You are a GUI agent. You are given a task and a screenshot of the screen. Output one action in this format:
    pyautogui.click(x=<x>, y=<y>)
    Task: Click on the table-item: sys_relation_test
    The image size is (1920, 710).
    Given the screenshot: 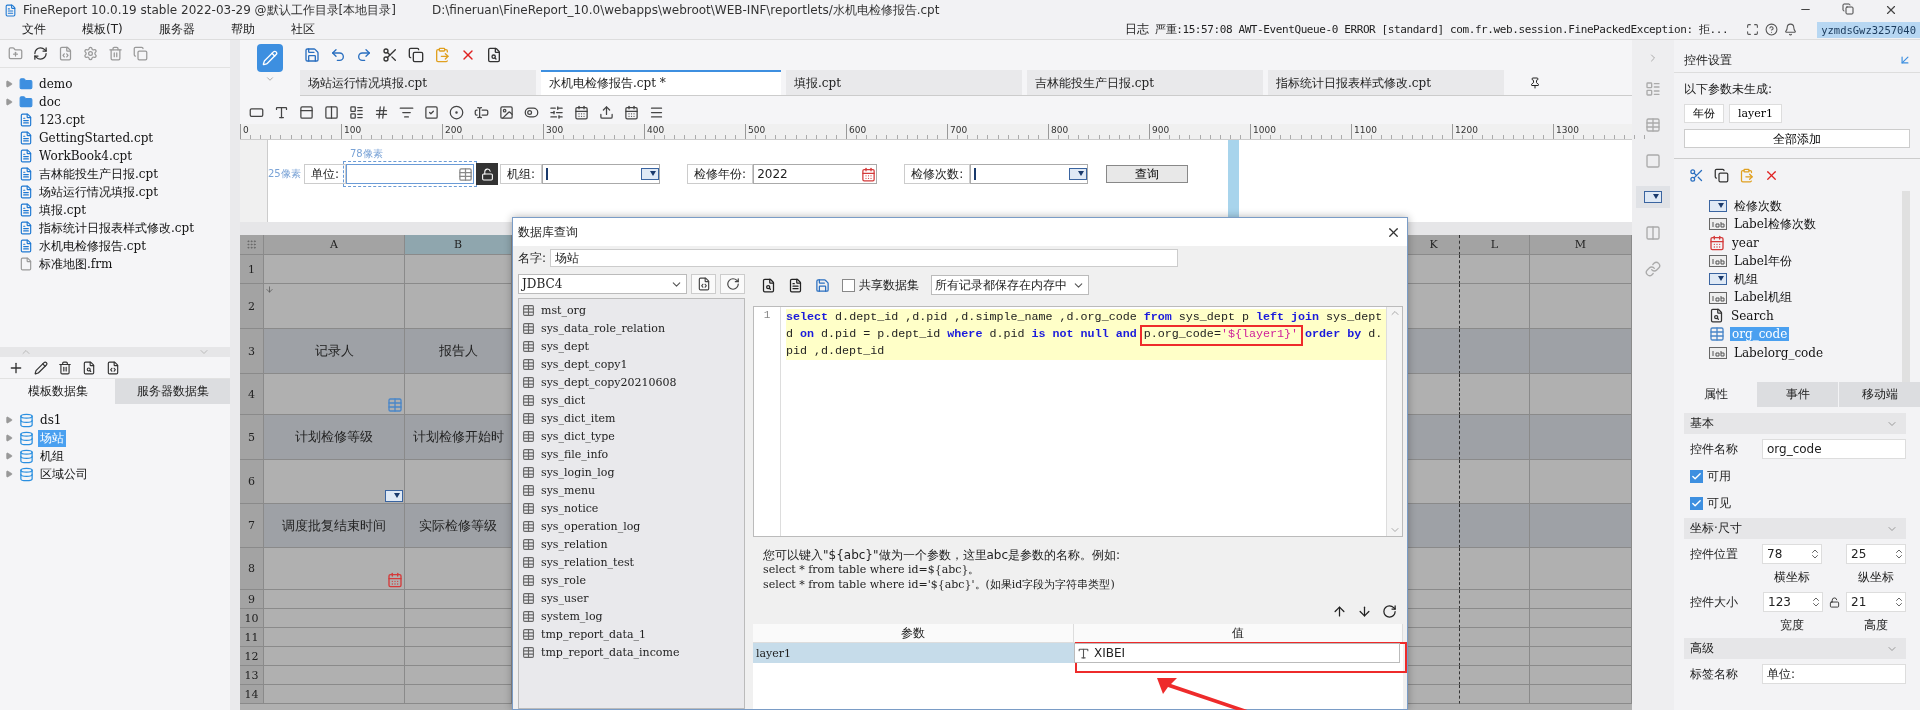 What is the action you would take?
    pyautogui.click(x=587, y=562)
    